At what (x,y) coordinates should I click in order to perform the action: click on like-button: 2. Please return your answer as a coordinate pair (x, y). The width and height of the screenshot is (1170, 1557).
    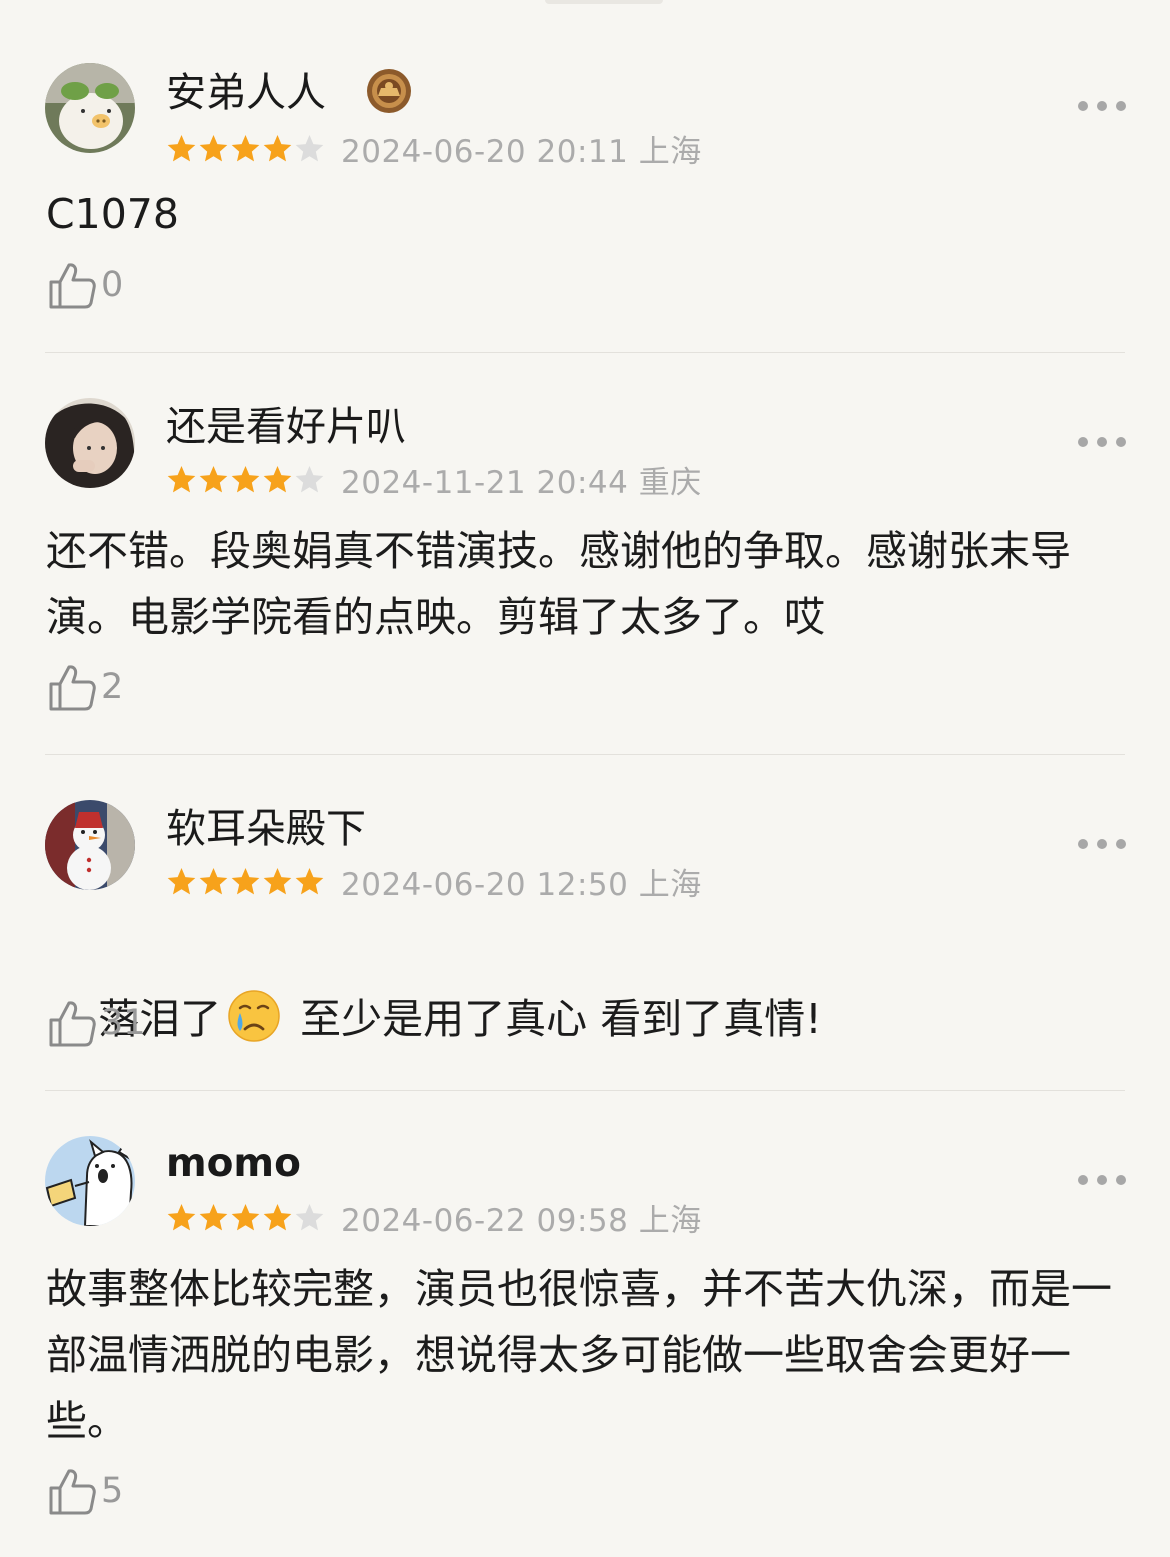
    Looking at the image, I should click on (85, 687).